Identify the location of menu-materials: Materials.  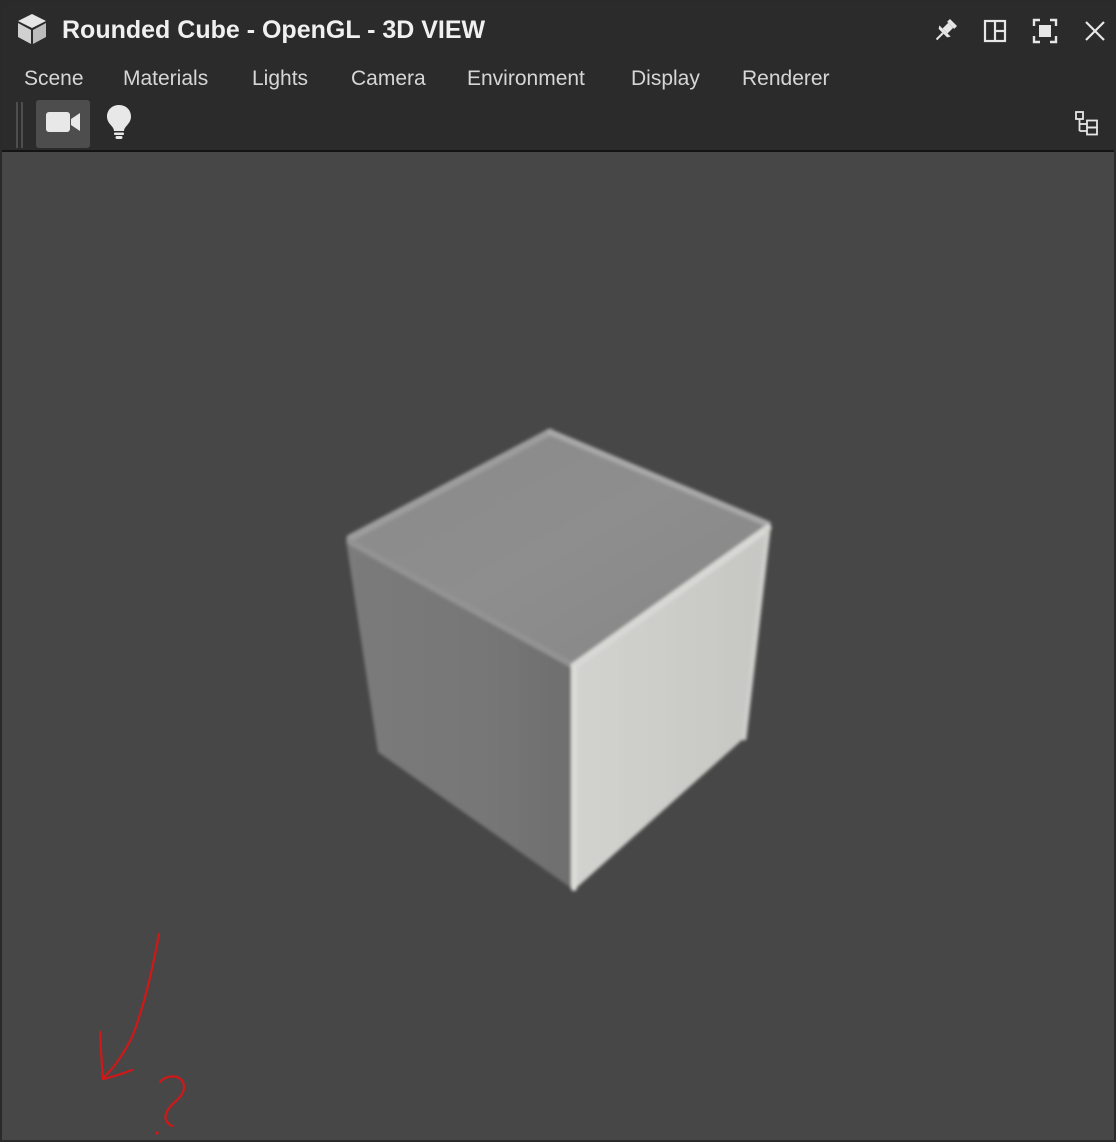
(165, 79).